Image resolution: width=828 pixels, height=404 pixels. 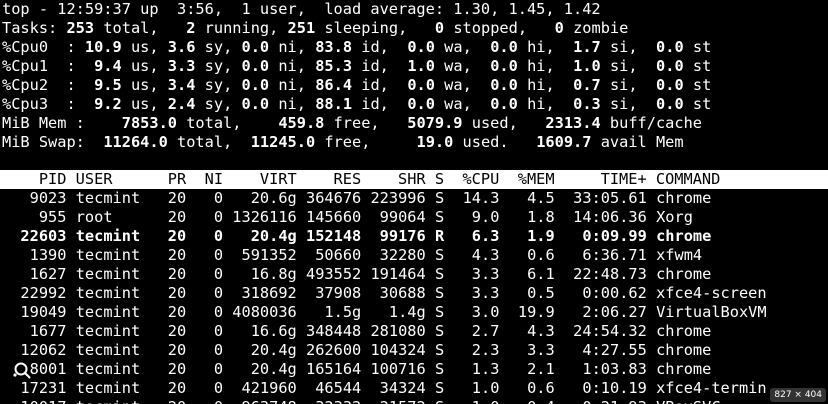 I want to click on cell-command: VBoxSVC, so click(x=688, y=401).